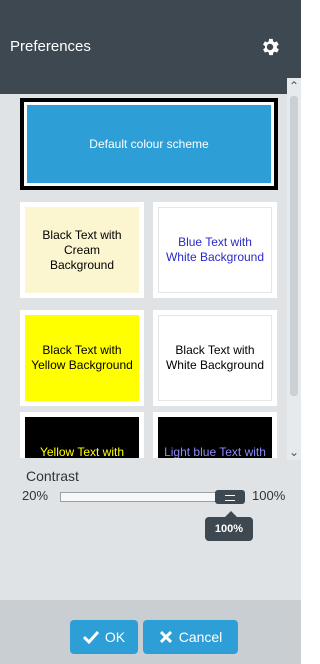 This screenshot has width=320, height=664. I want to click on preferences-header: Preferences, so click(150, 47).